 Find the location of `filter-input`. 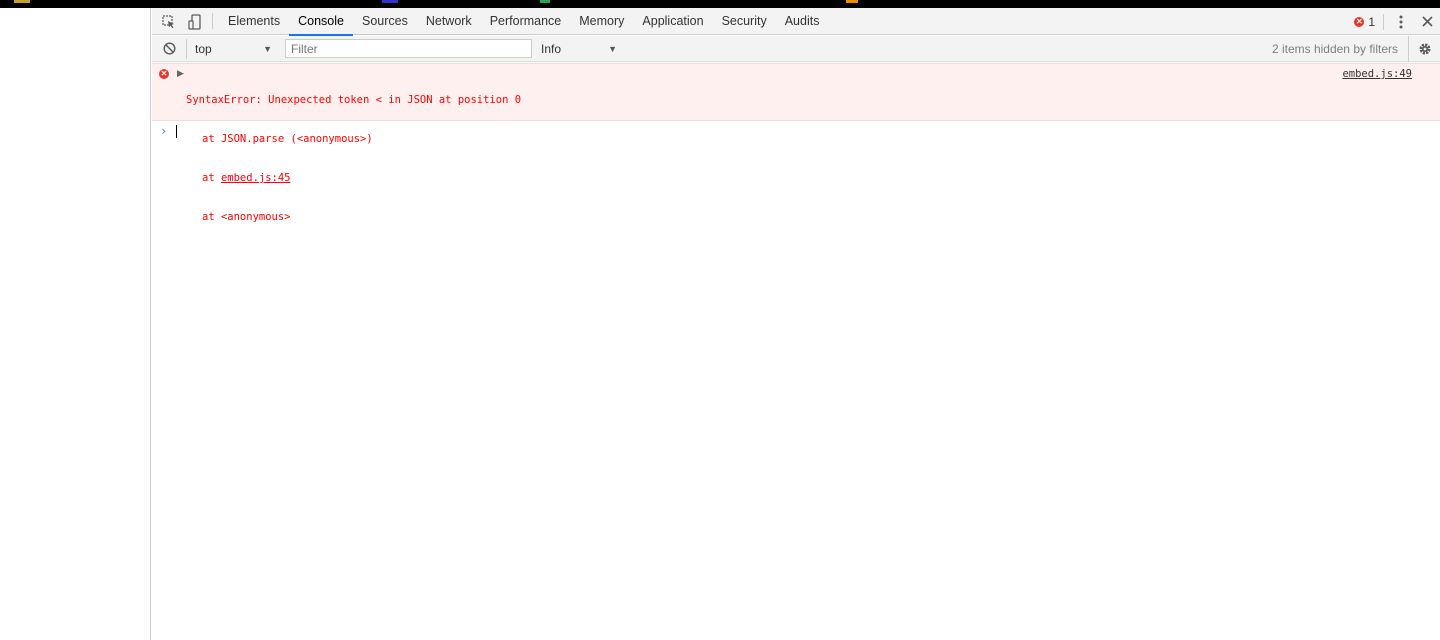

filter-input is located at coordinates (408, 48).